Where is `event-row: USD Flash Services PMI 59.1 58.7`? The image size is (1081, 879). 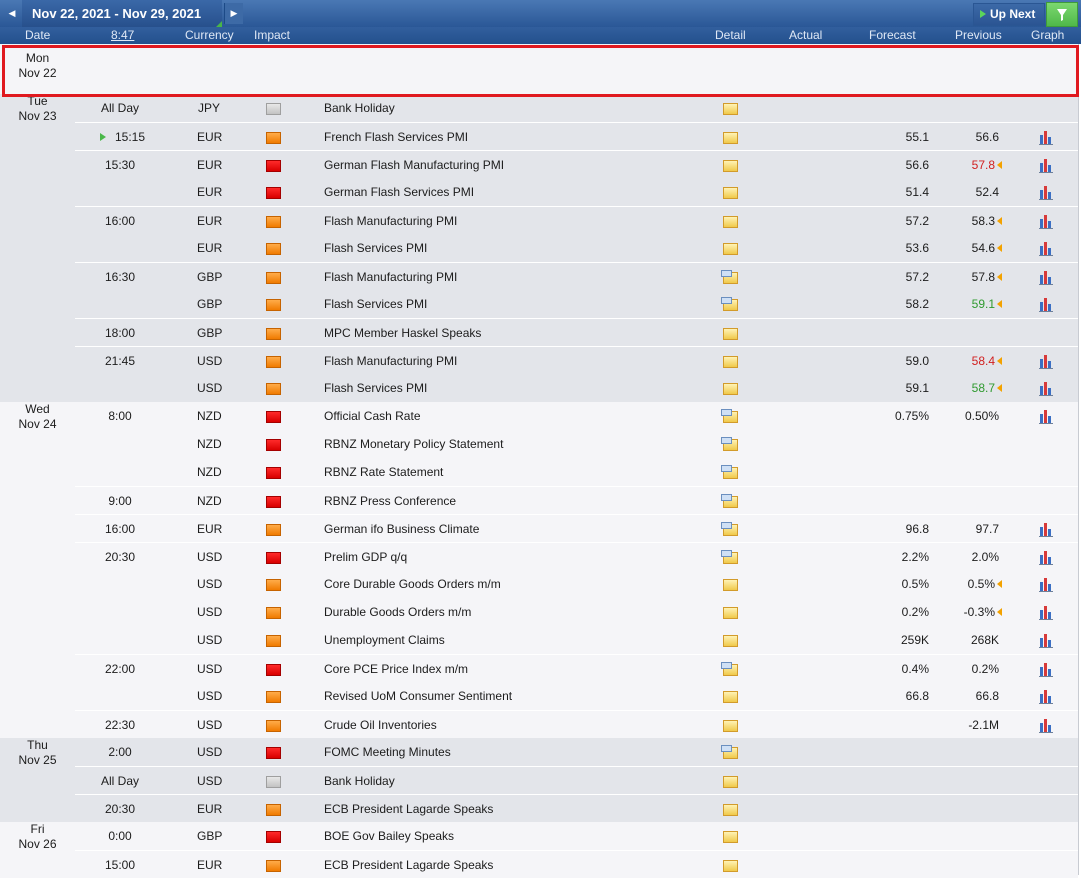 event-row: USD Flash Services PMI 59.1 58.7 is located at coordinates (576, 388).